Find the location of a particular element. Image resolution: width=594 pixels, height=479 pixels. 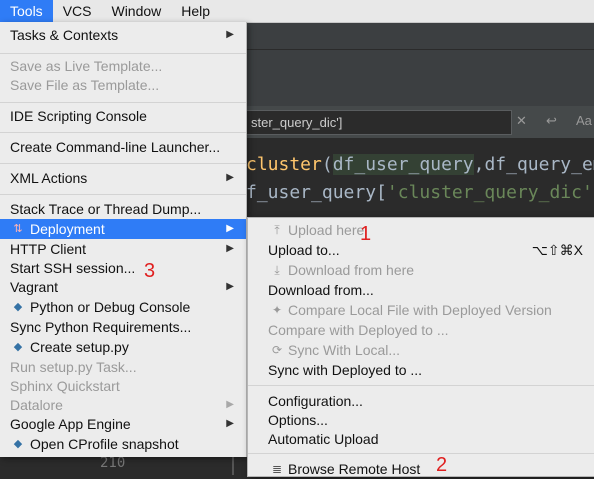

menu-tools: Tools is located at coordinates (26, 11).